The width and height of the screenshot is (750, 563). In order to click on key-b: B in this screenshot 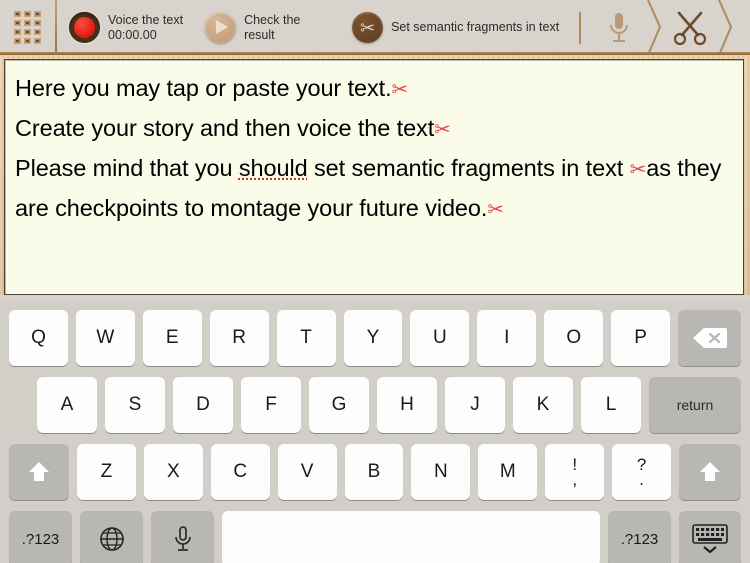, I will do `click(374, 472)`.